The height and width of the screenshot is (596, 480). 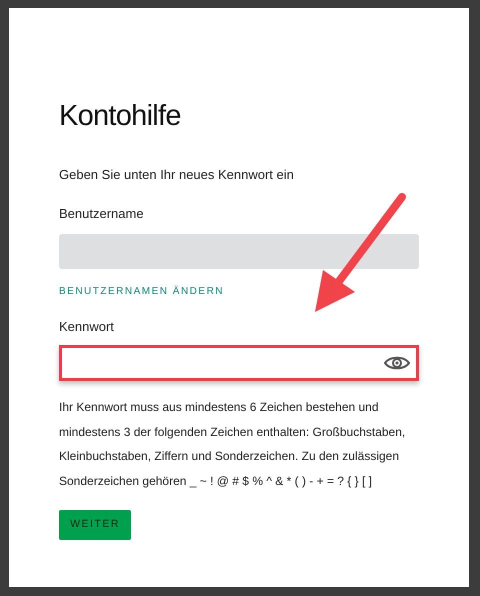 I want to click on password-label: Kennwort, so click(x=86, y=327).